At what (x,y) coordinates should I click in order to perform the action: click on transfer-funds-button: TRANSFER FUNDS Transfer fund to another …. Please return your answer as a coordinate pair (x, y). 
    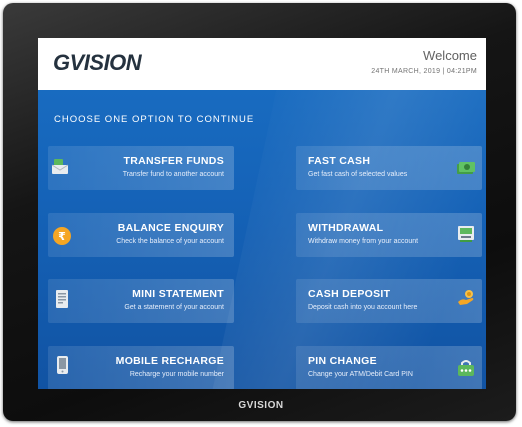
    Looking at the image, I should click on (141, 168).